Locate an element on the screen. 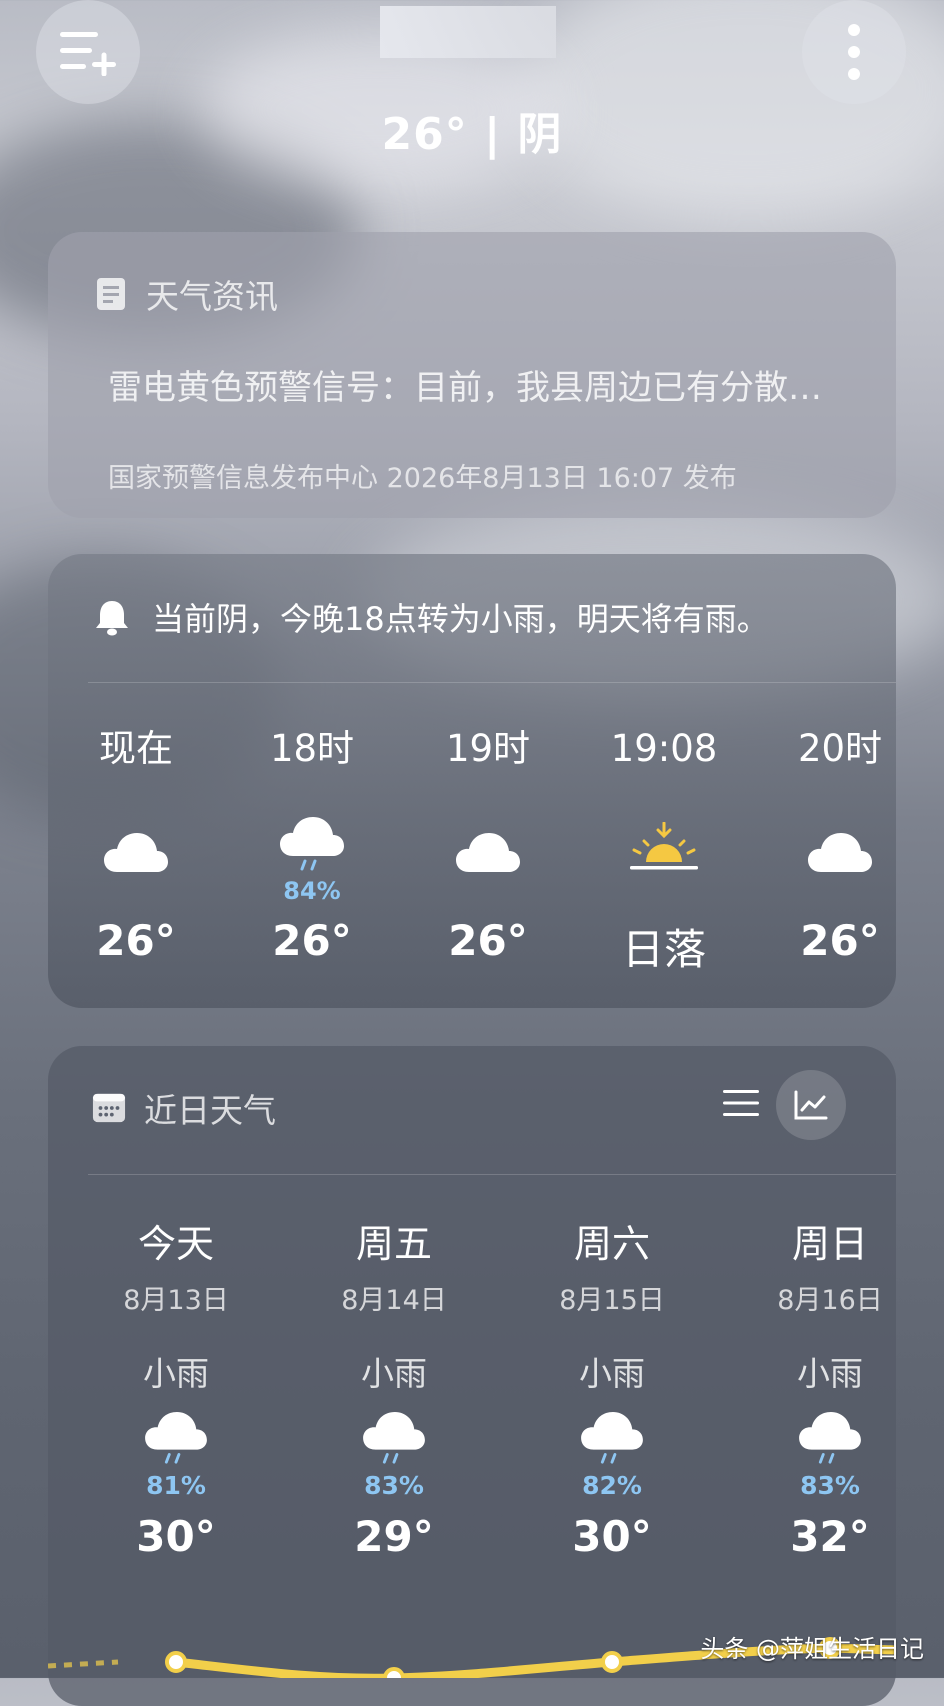 This screenshot has height=1706, width=944. line-chart-icon is located at coordinates (811, 1105).